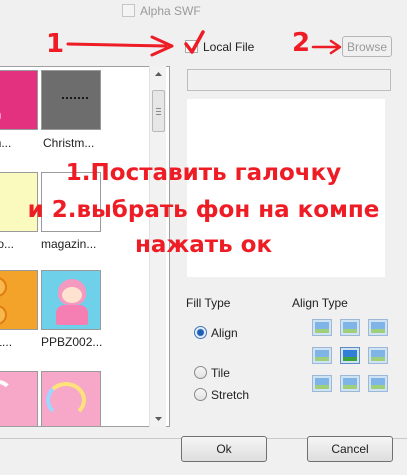  What do you see at coordinates (158, 111) in the screenshot?
I see `scroll-thumb` at bounding box center [158, 111].